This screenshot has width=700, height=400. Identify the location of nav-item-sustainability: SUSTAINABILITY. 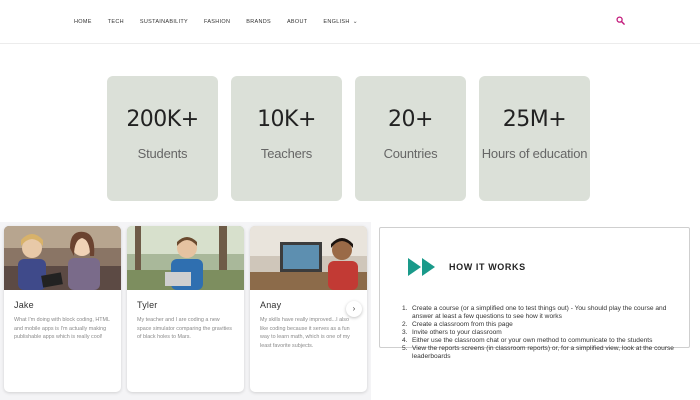
(164, 22).